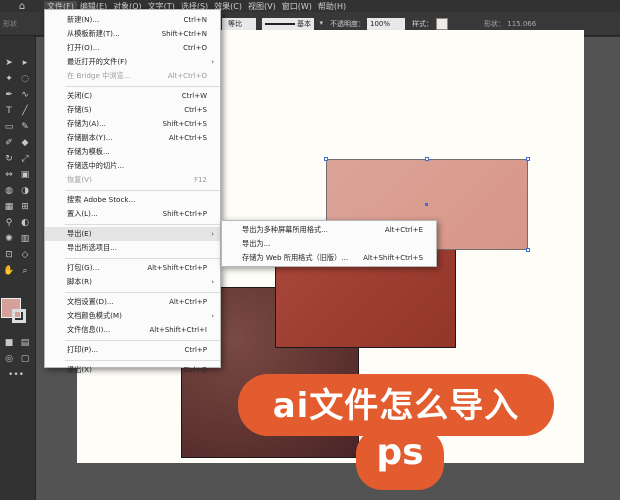 This screenshot has height=500, width=620. I want to click on shortcut-text: F12, so click(200, 180).